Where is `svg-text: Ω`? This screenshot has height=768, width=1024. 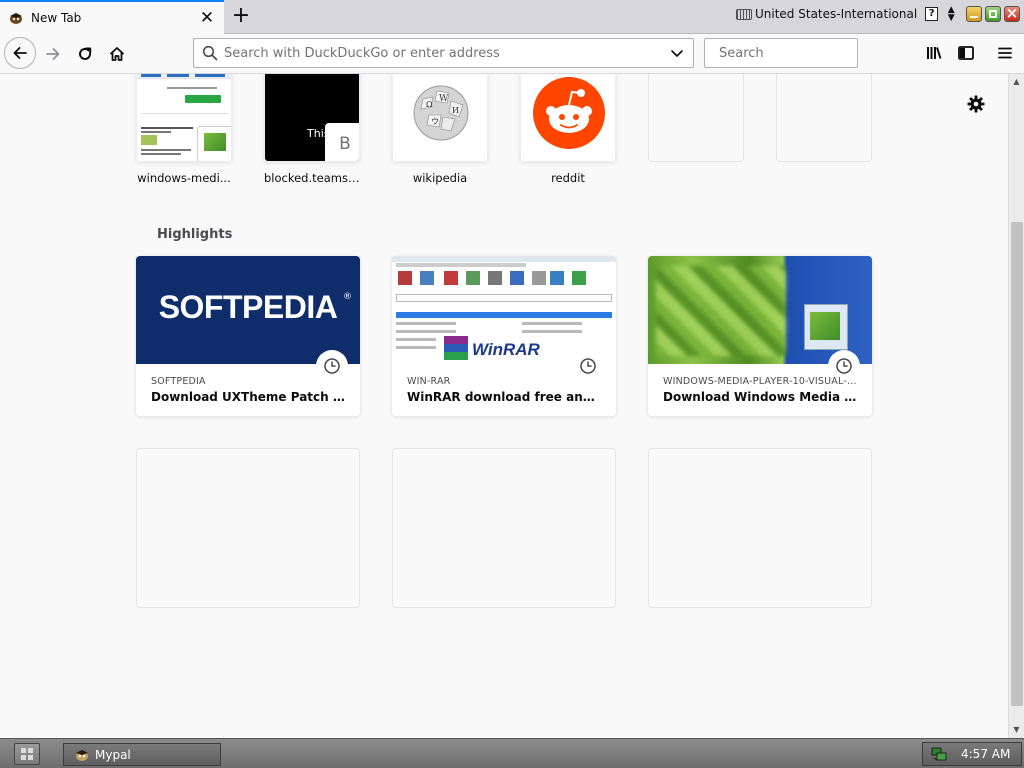
svg-text: Ω is located at coordinates (429, 104).